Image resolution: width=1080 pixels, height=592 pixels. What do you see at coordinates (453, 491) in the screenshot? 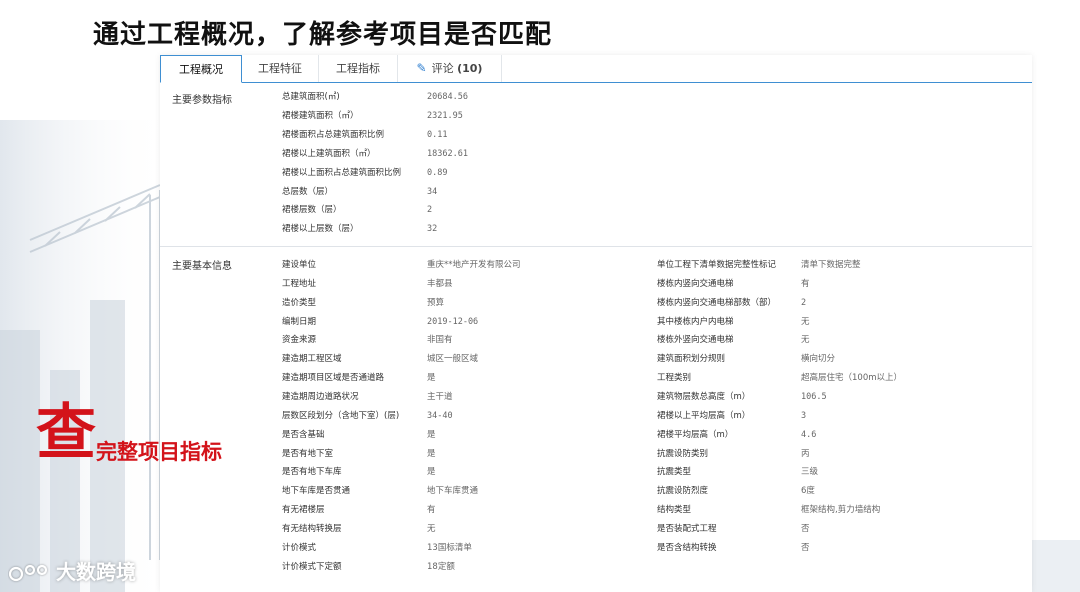
I see `field-value: 地下车库贯通` at bounding box center [453, 491].